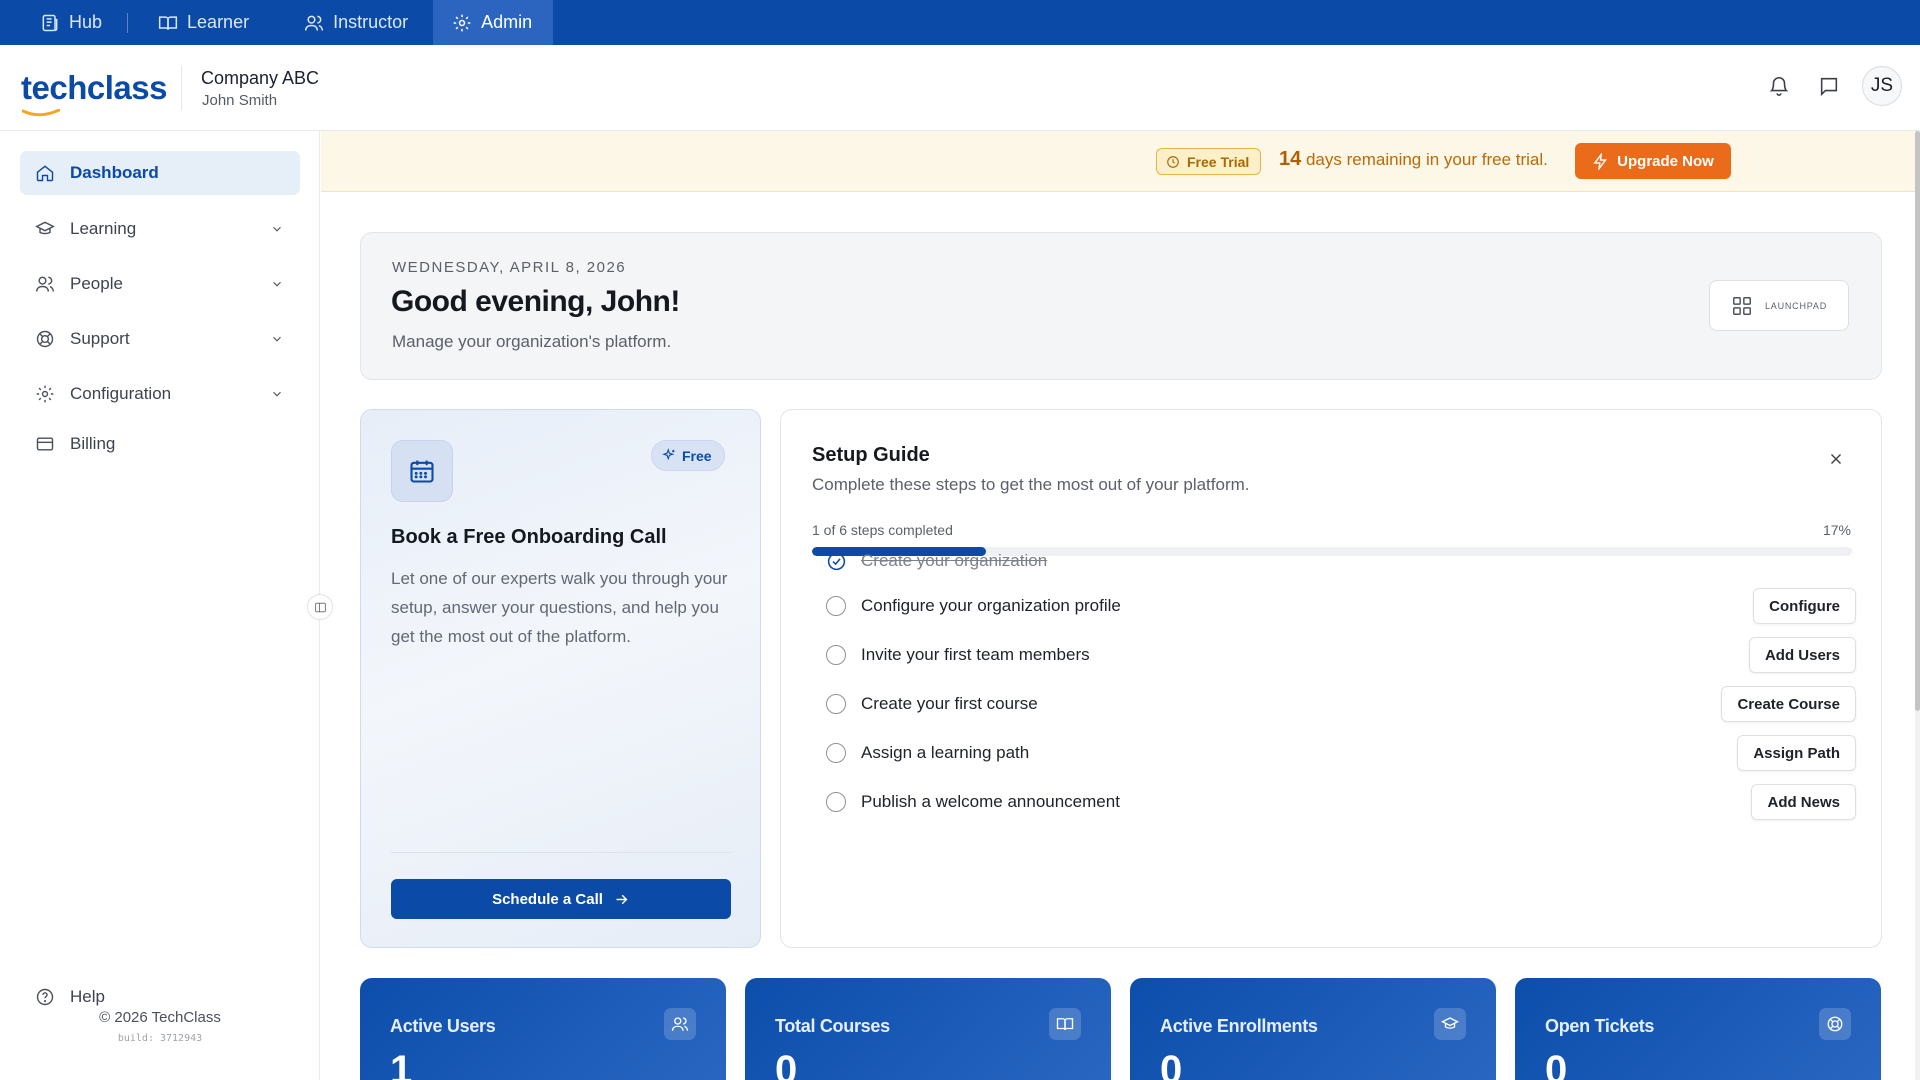  I want to click on sidebar-item-support: Support, so click(160, 339).